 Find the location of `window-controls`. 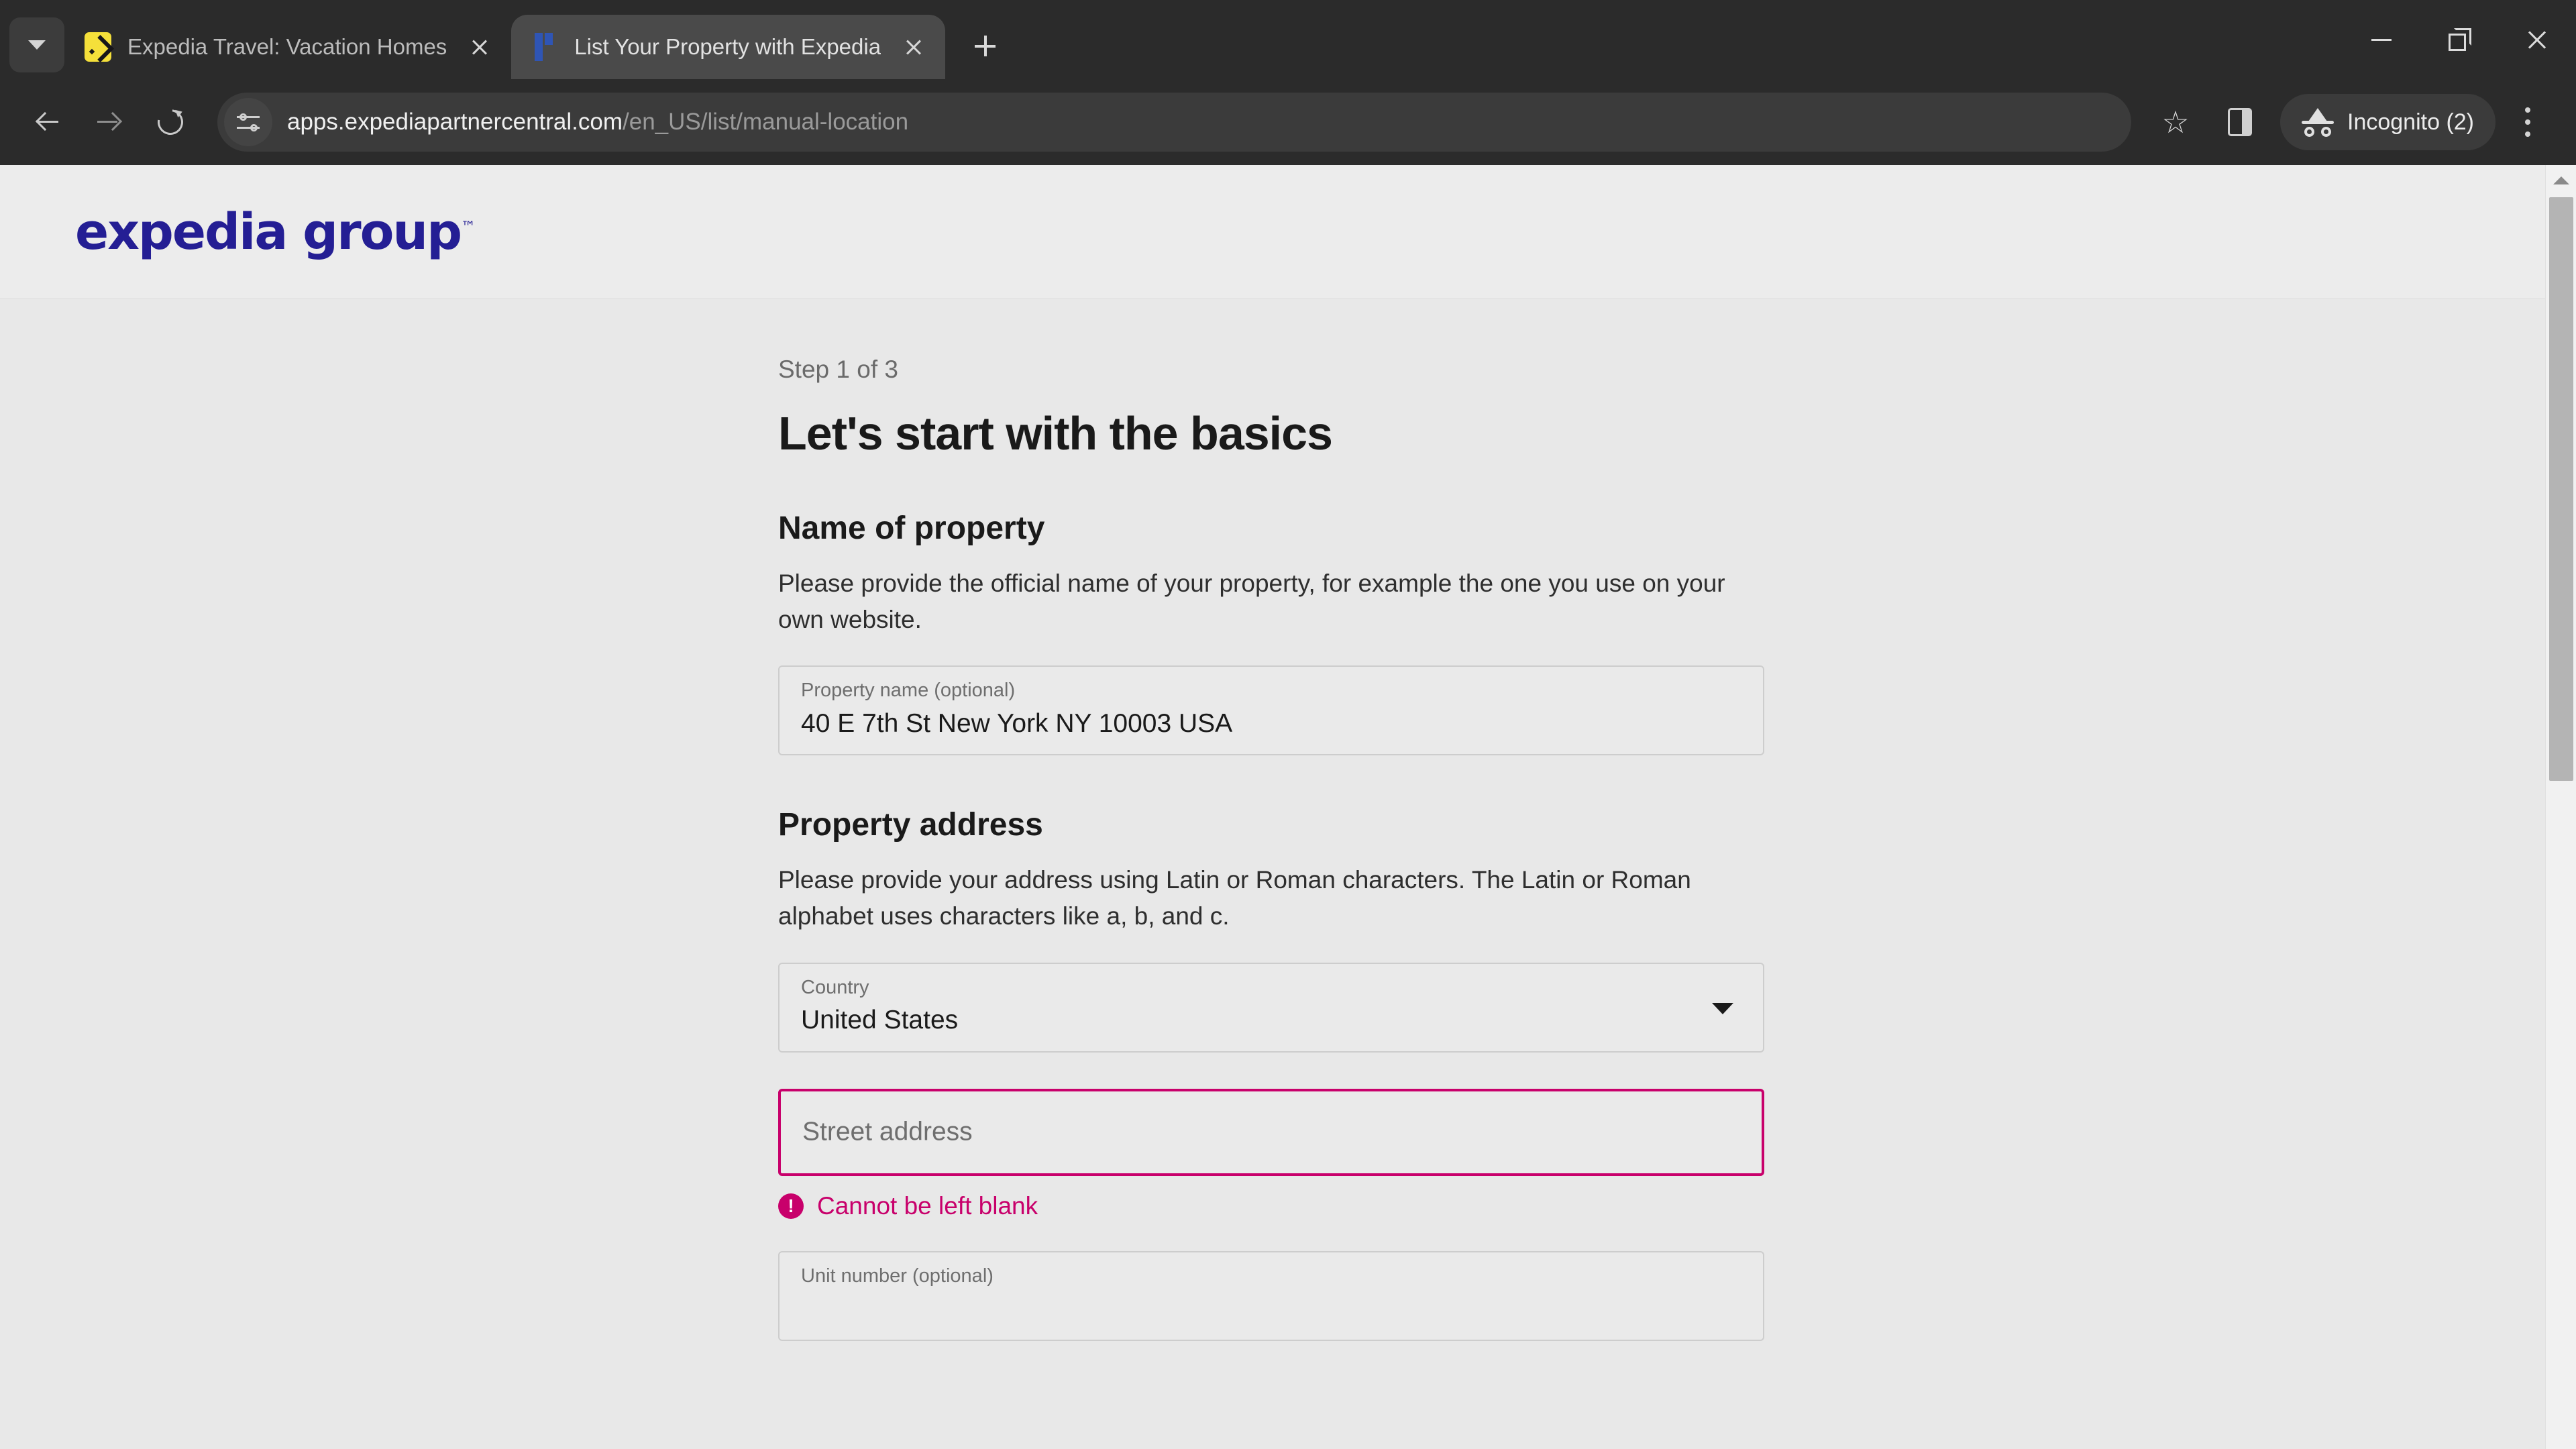

window-controls is located at coordinates (2459, 39).